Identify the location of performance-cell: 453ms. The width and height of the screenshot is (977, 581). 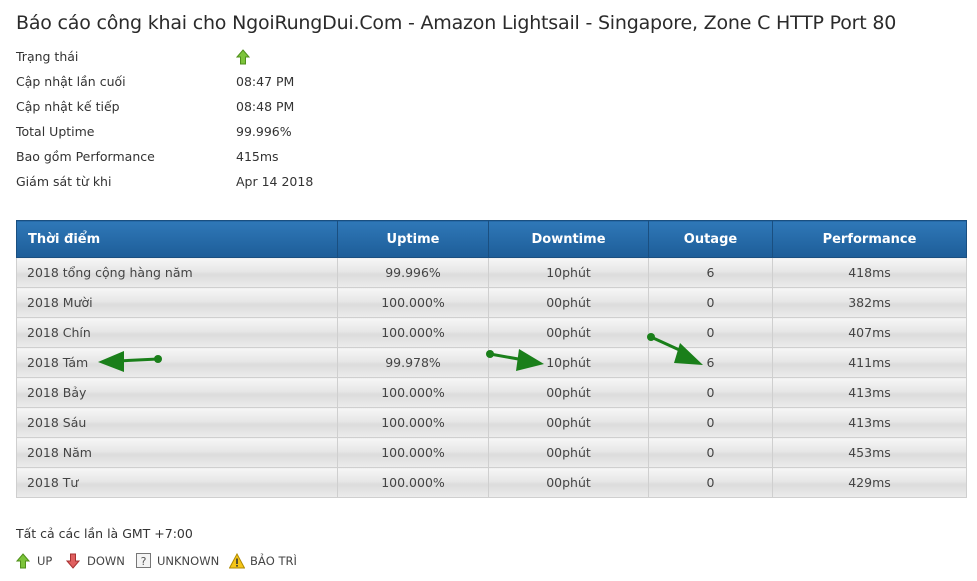
(869, 452).